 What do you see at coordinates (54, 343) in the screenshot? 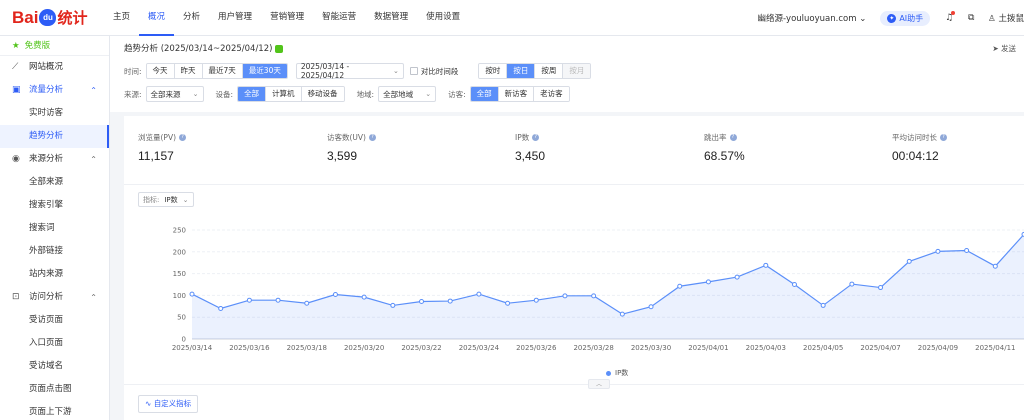
I see `sidebar-item: 入口页面` at bounding box center [54, 343].